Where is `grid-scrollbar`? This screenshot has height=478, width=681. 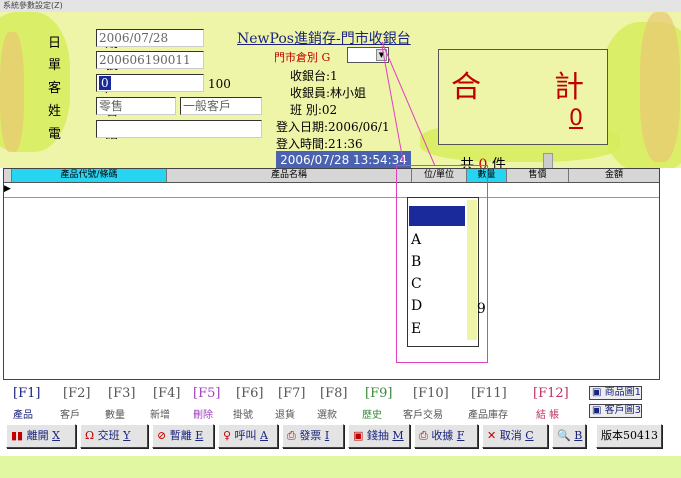
grid-scrollbar is located at coordinates (670, 274).